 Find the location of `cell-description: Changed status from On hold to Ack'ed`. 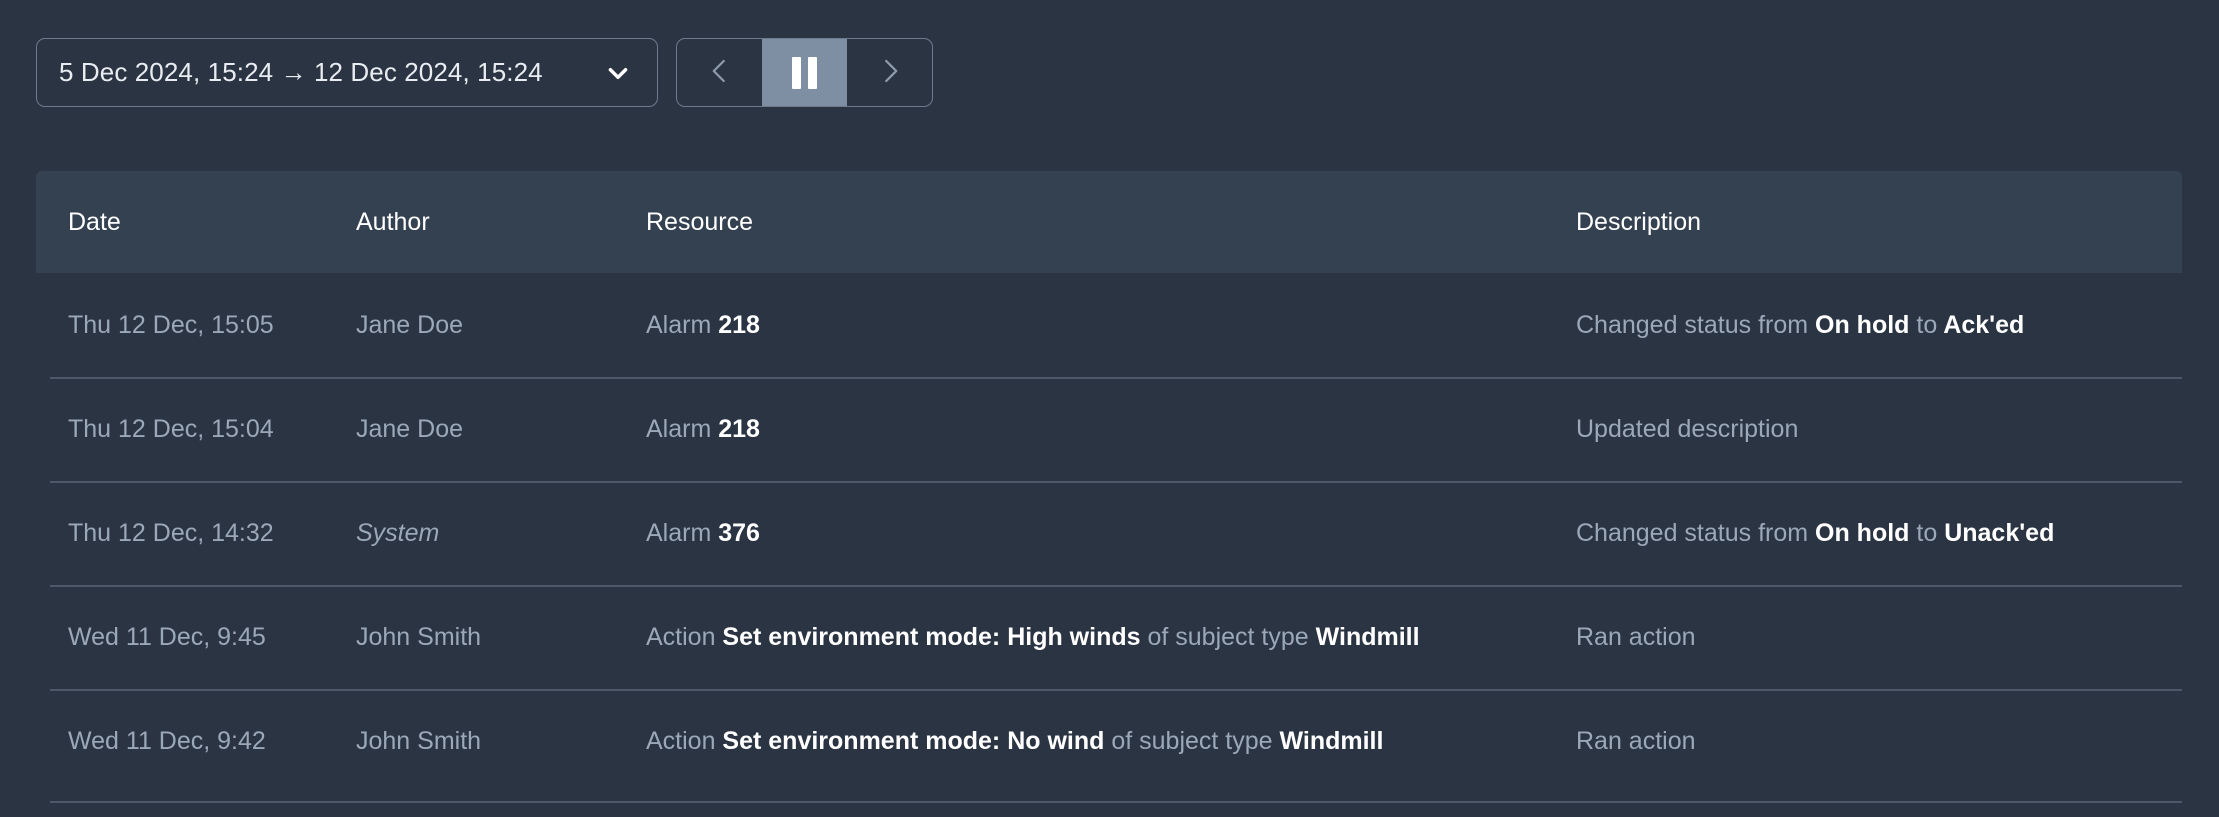

cell-description: Changed status from On hold to Ack'ed is located at coordinates (1879, 325).